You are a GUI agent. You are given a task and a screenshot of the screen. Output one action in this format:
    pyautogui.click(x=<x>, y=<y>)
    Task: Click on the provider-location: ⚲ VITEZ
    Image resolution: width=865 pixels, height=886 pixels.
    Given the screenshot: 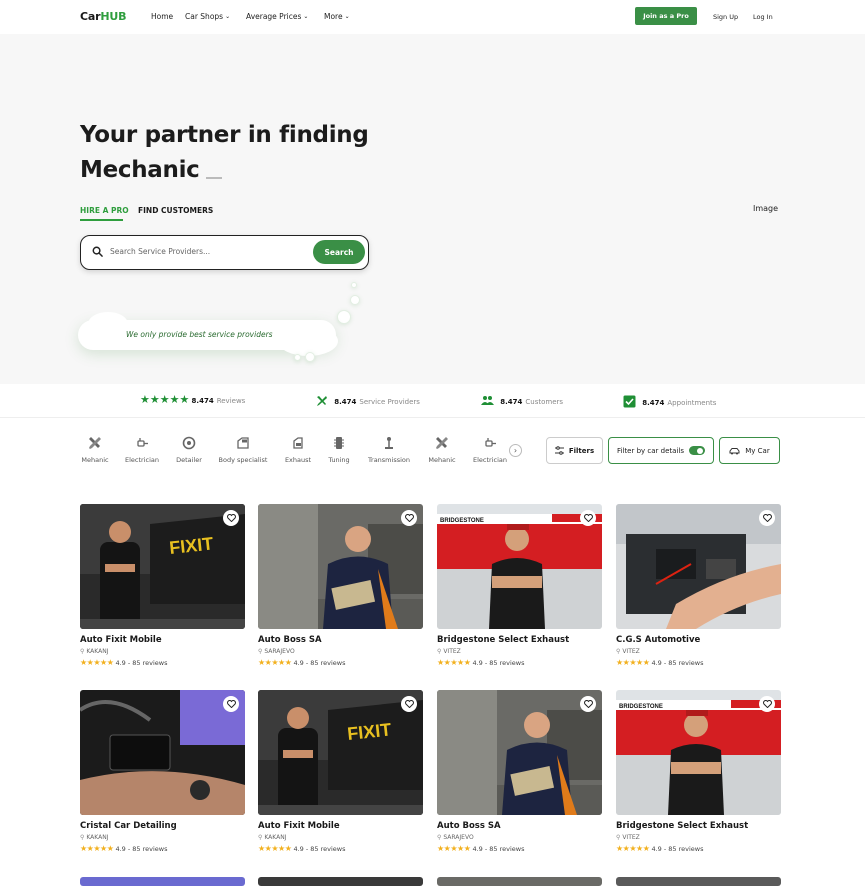 What is the action you would take?
    pyautogui.click(x=698, y=651)
    